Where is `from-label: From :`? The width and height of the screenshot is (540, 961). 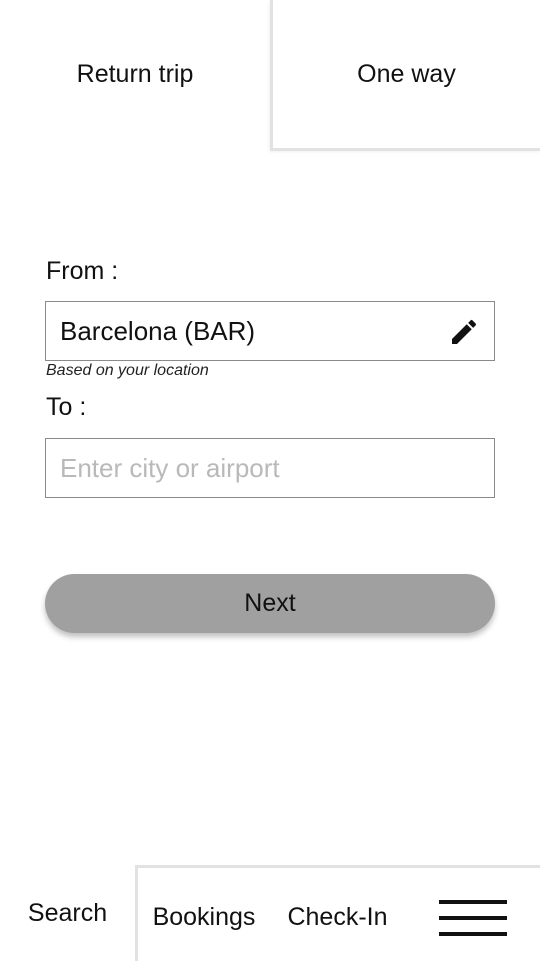
from-label: From : is located at coordinates (82, 271).